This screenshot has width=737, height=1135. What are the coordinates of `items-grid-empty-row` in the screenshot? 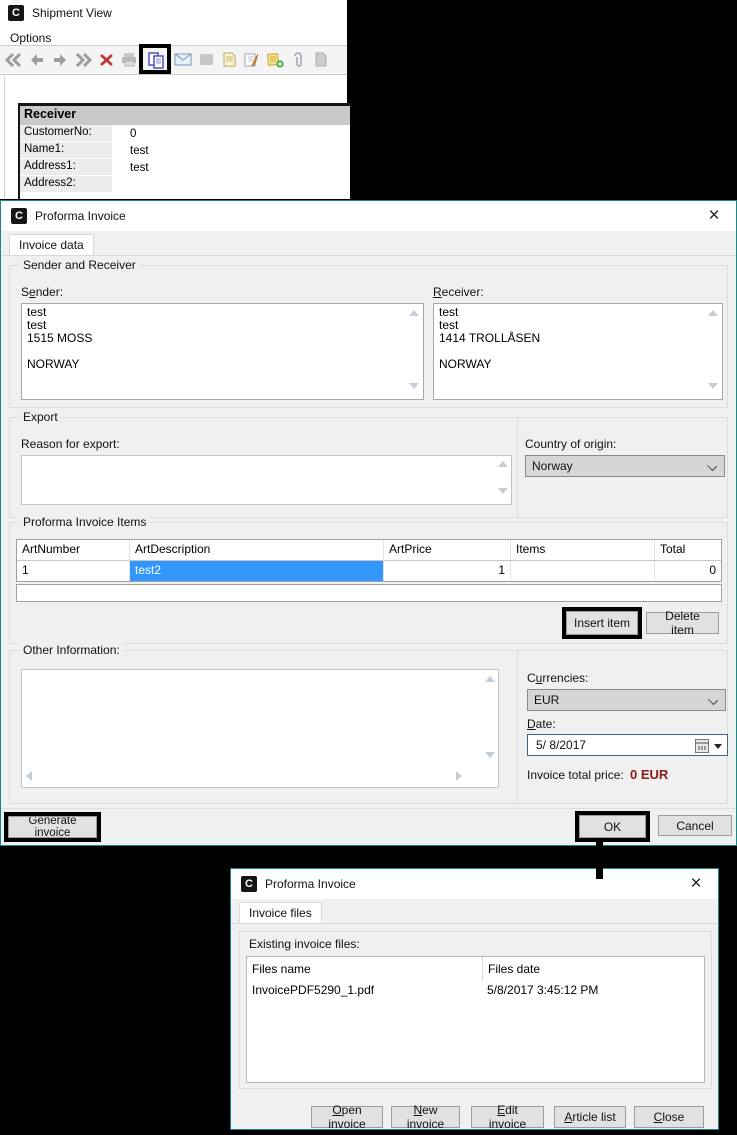 It's located at (369, 593).